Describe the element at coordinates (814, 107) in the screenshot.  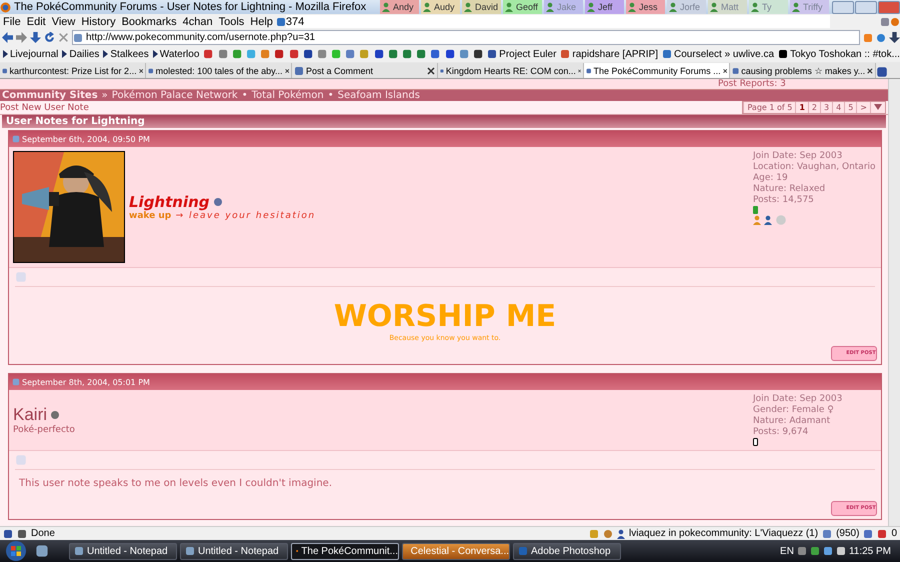
I see `page-link: 2` at that location.